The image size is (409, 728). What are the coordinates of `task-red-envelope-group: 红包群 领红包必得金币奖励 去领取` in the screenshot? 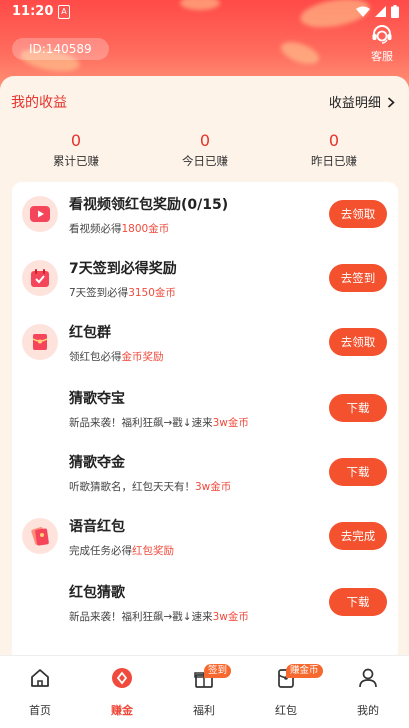 It's located at (205, 342).